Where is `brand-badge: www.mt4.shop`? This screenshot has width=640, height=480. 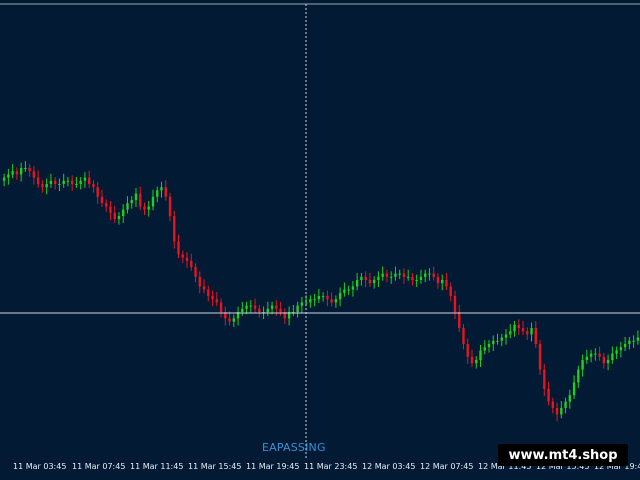
brand-badge: www.mt4.shop is located at coordinates (563, 455).